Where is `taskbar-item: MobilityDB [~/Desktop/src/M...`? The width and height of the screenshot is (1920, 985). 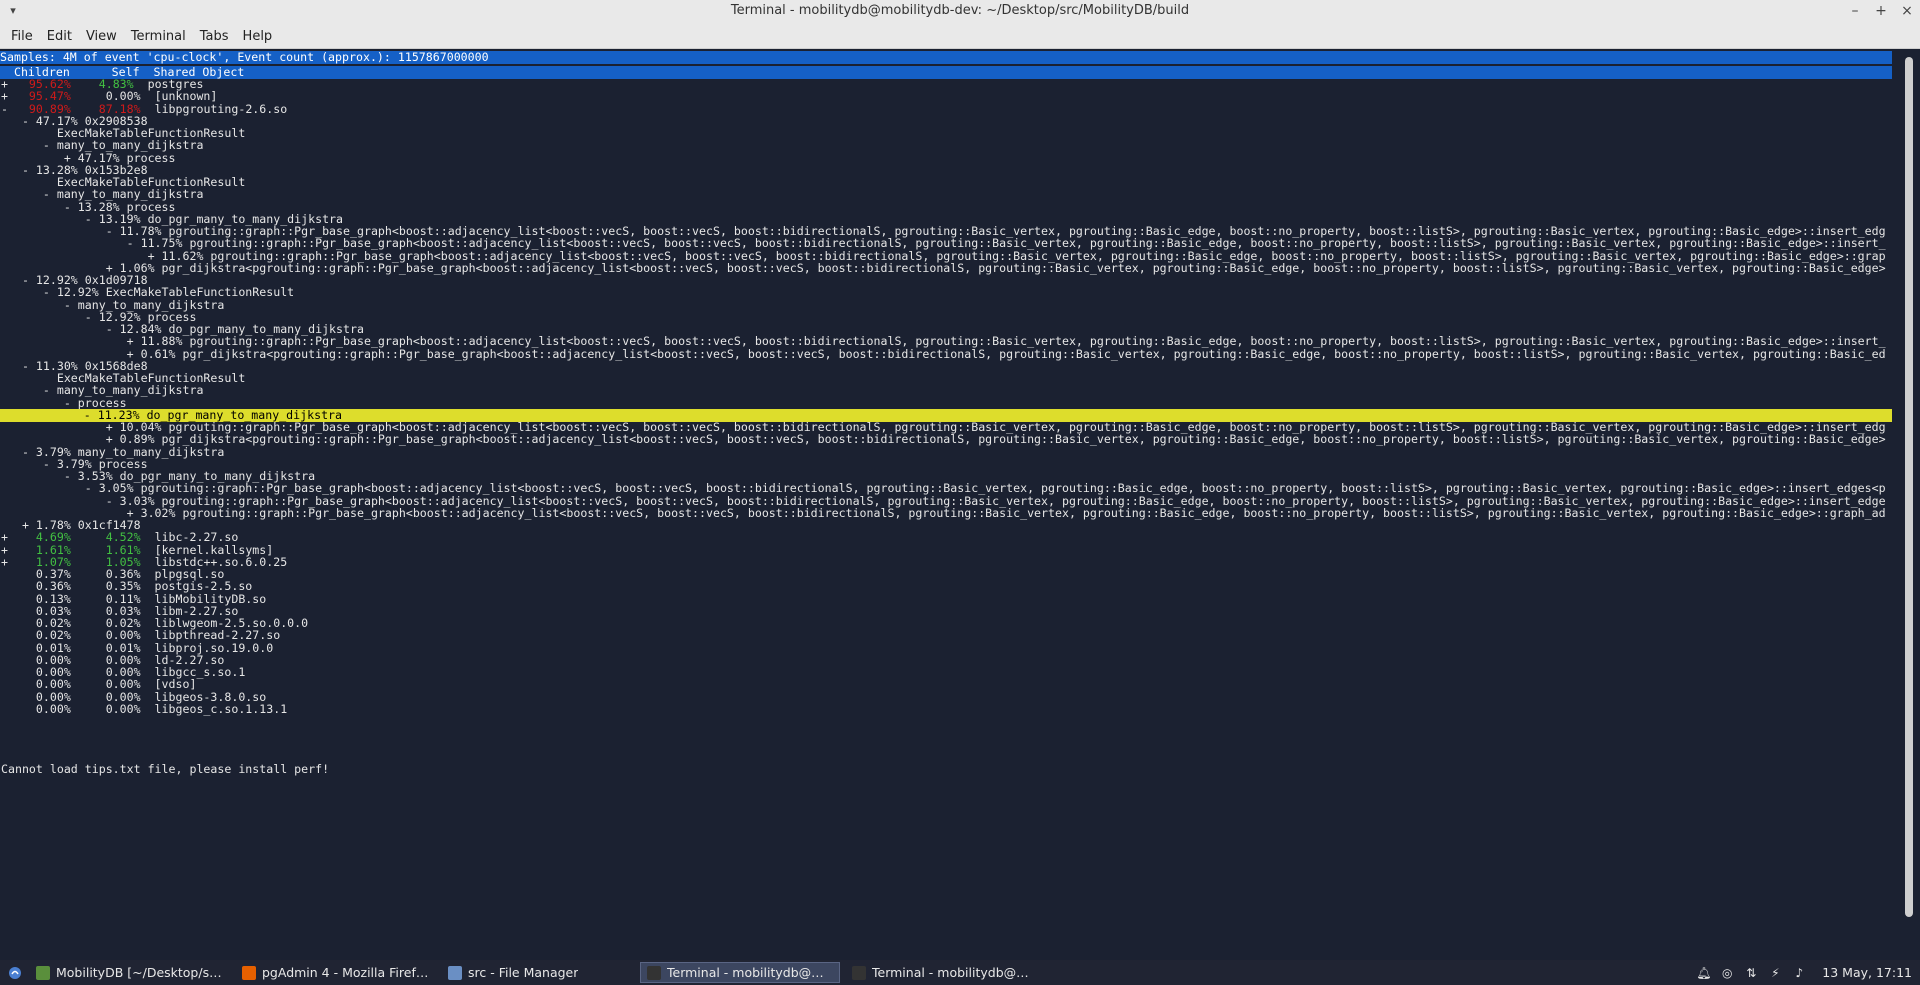 taskbar-item: MobilityDB [~/Desktop/src/M... is located at coordinates (130, 972).